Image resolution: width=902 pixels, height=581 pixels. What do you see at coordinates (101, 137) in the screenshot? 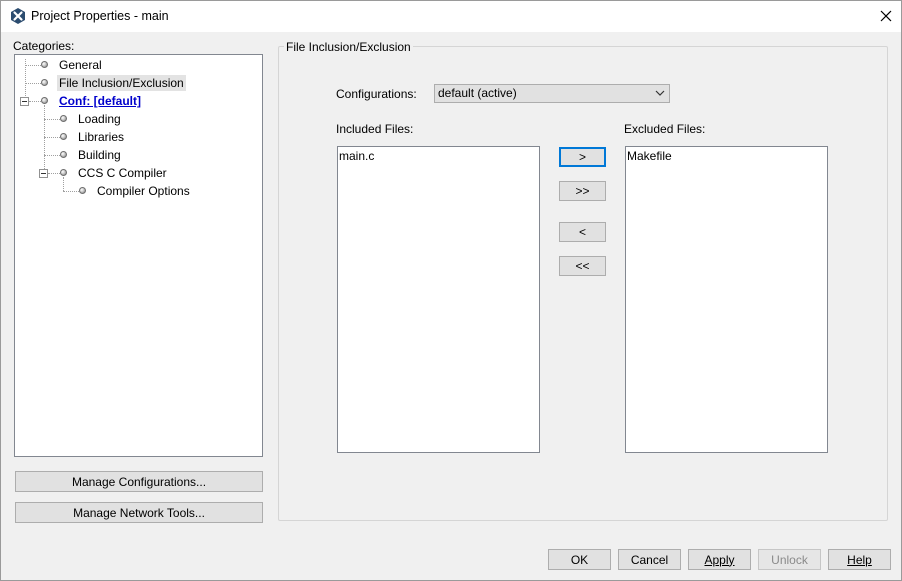
I see `tree-item-libraries: Libraries` at bounding box center [101, 137].